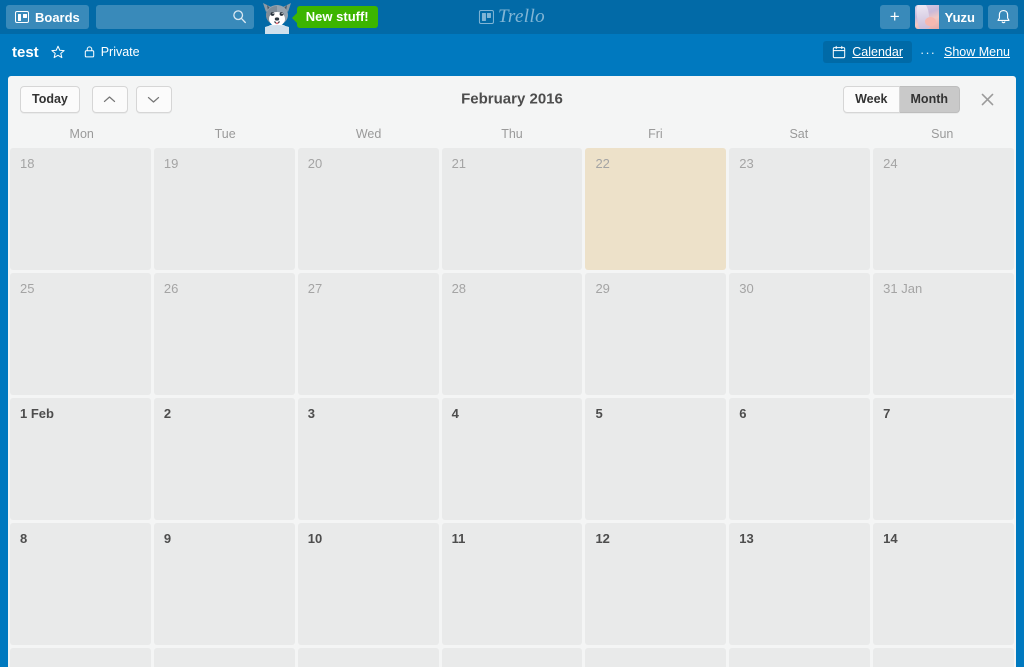 The image size is (1024, 667). I want to click on notifications-button, so click(1003, 17).